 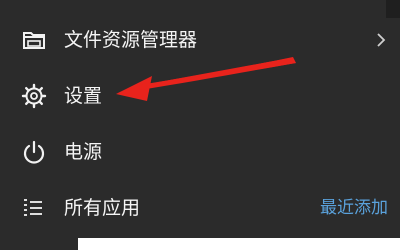 What do you see at coordinates (34, 40) in the screenshot?
I see `folder-explorer-icon` at bounding box center [34, 40].